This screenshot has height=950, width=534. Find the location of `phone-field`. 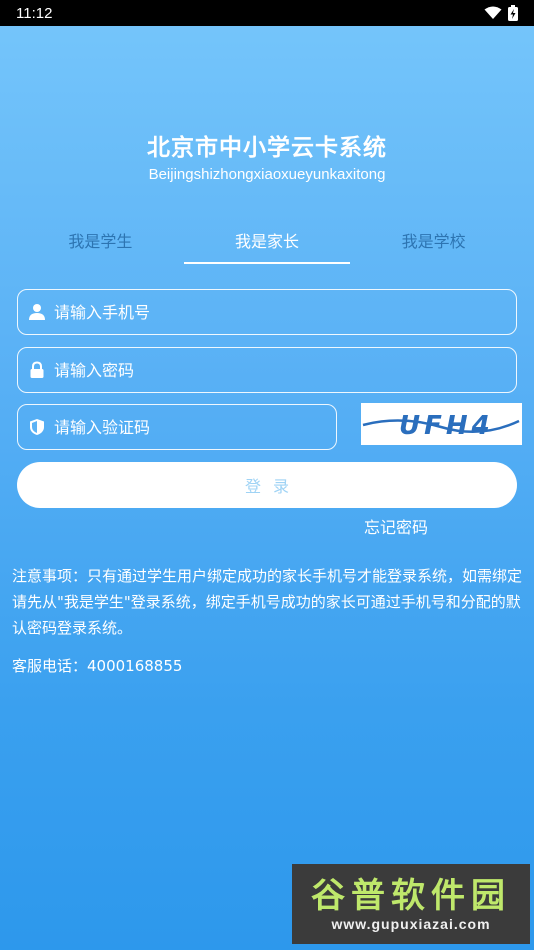

phone-field is located at coordinates (267, 312).